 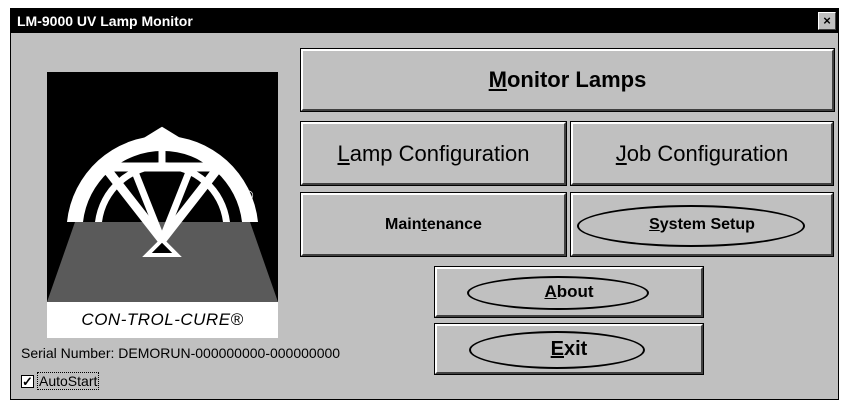 I want to click on about-label: About, so click(x=569, y=291).